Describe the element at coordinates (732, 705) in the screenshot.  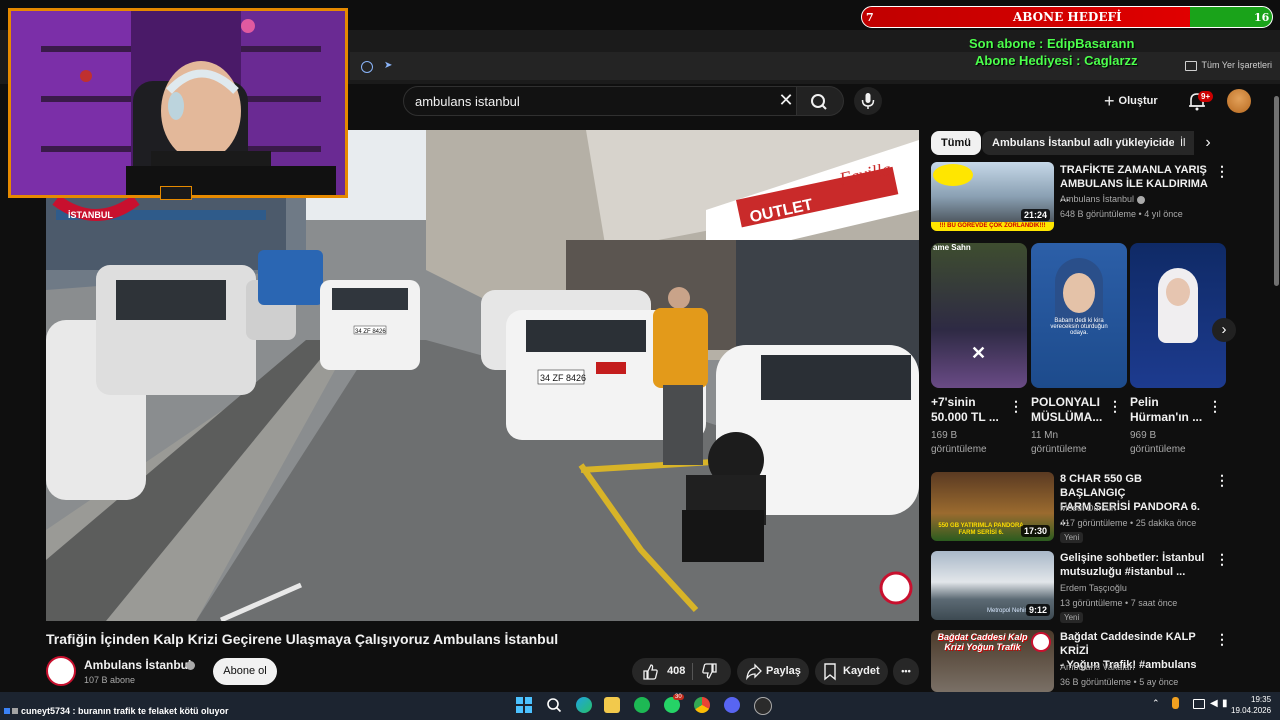
I see `discord-icon` at that location.